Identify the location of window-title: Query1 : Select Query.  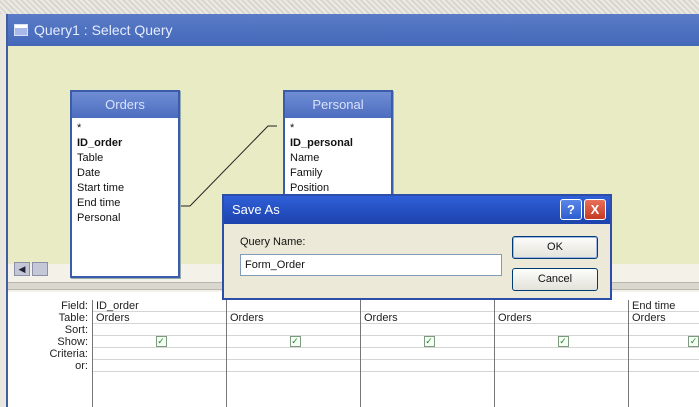
(103, 30).